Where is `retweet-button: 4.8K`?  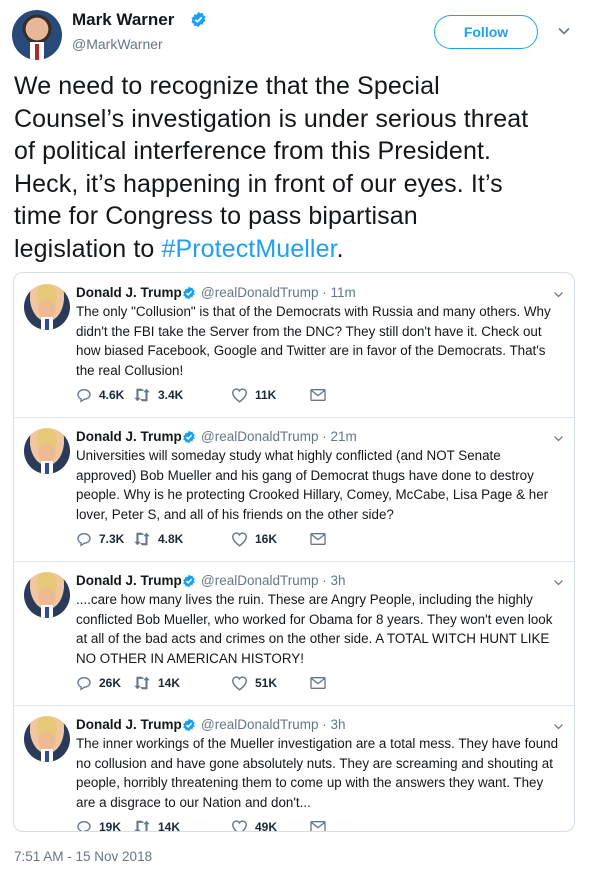
retweet-button: 4.8K is located at coordinates (158, 539).